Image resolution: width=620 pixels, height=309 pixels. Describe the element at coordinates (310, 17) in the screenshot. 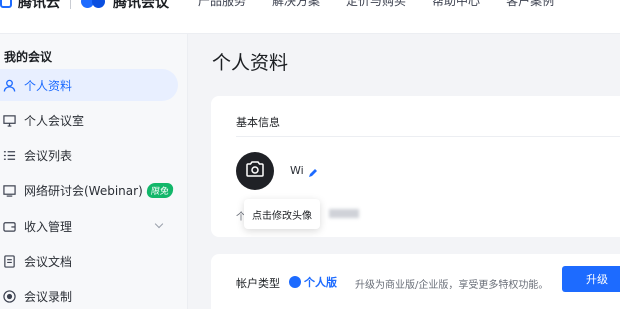

I see `top-bar: 腾讯云 腾讯会议 产品服务 解决方案 定价与购买 帮助中心 客户案例` at that location.